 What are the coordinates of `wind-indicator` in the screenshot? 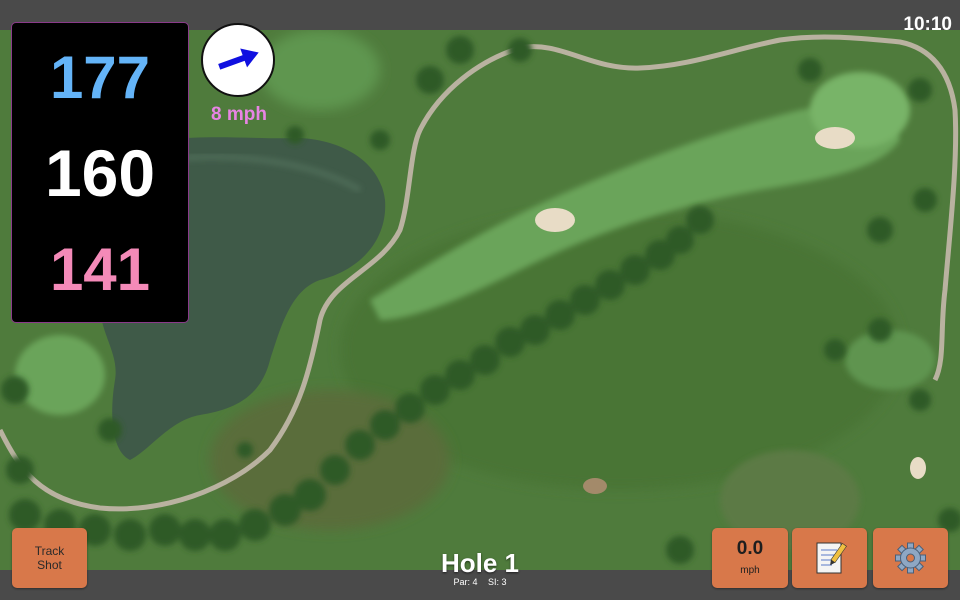 It's located at (238, 60).